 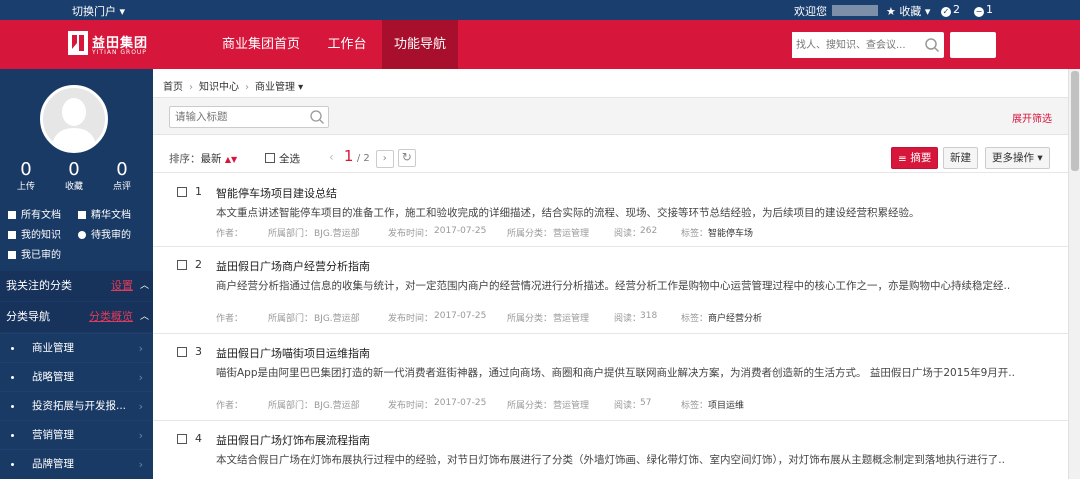 I want to click on chevron-left-icon: ‹, so click(x=331, y=157).